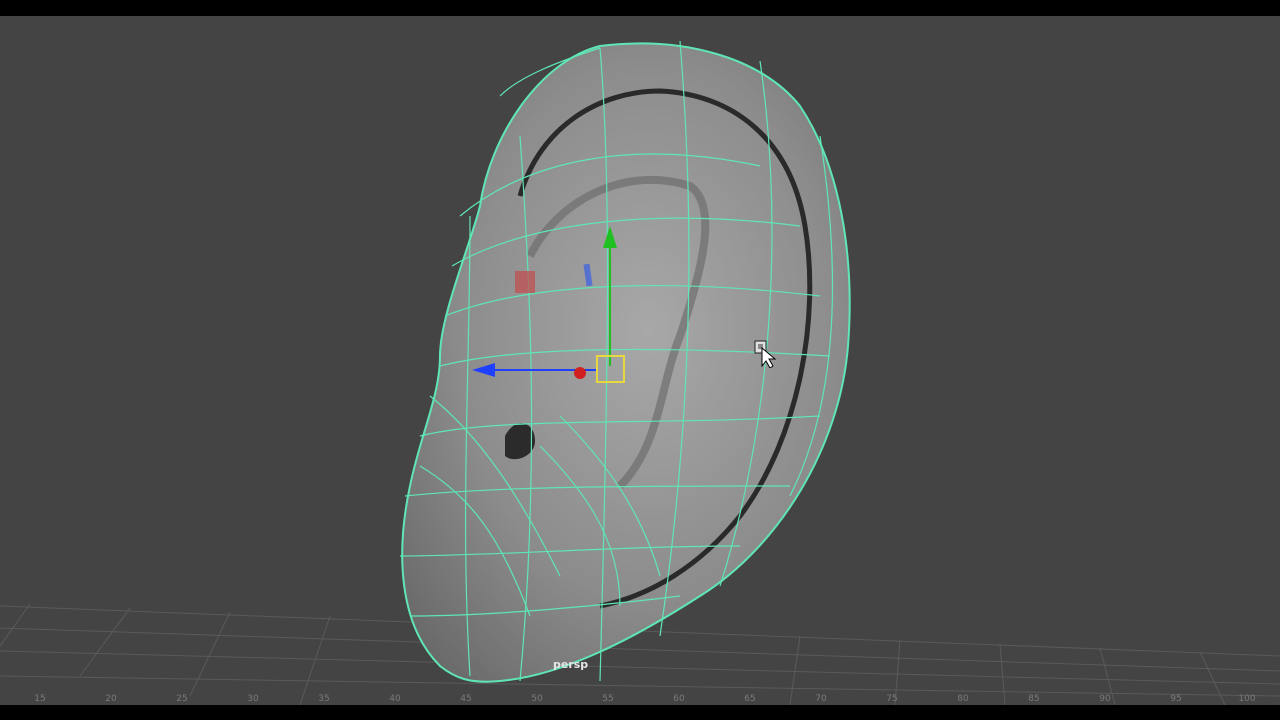  What do you see at coordinates (466, 699) in the screenshot?
I see `timeline-tick: 45` at bounding box center [466, 699].